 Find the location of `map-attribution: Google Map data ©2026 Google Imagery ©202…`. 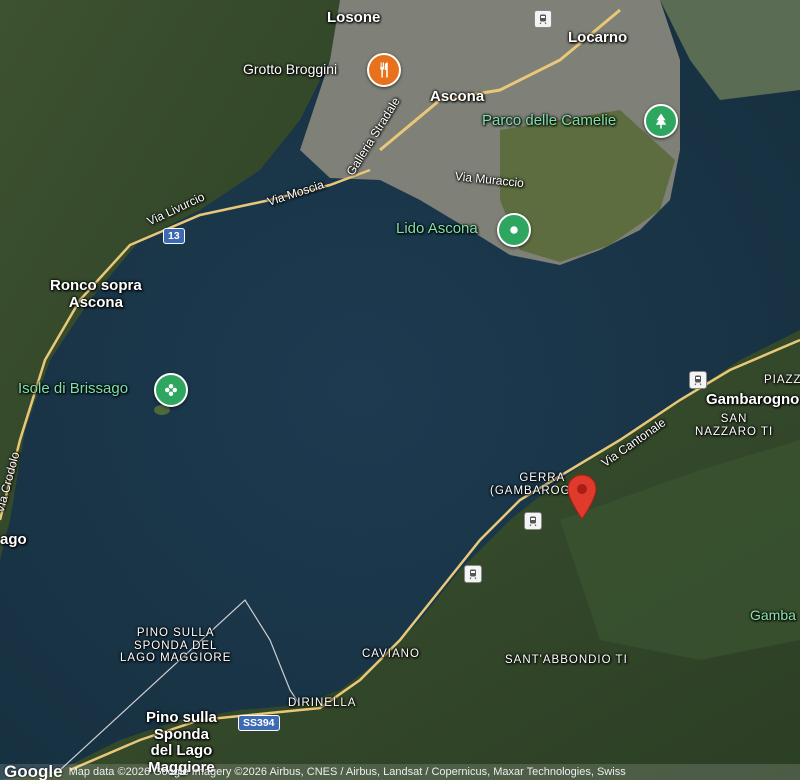

map-attribution: Google Map data ©2026 Google Imagery ©202… is located at coordinates (400, 772).